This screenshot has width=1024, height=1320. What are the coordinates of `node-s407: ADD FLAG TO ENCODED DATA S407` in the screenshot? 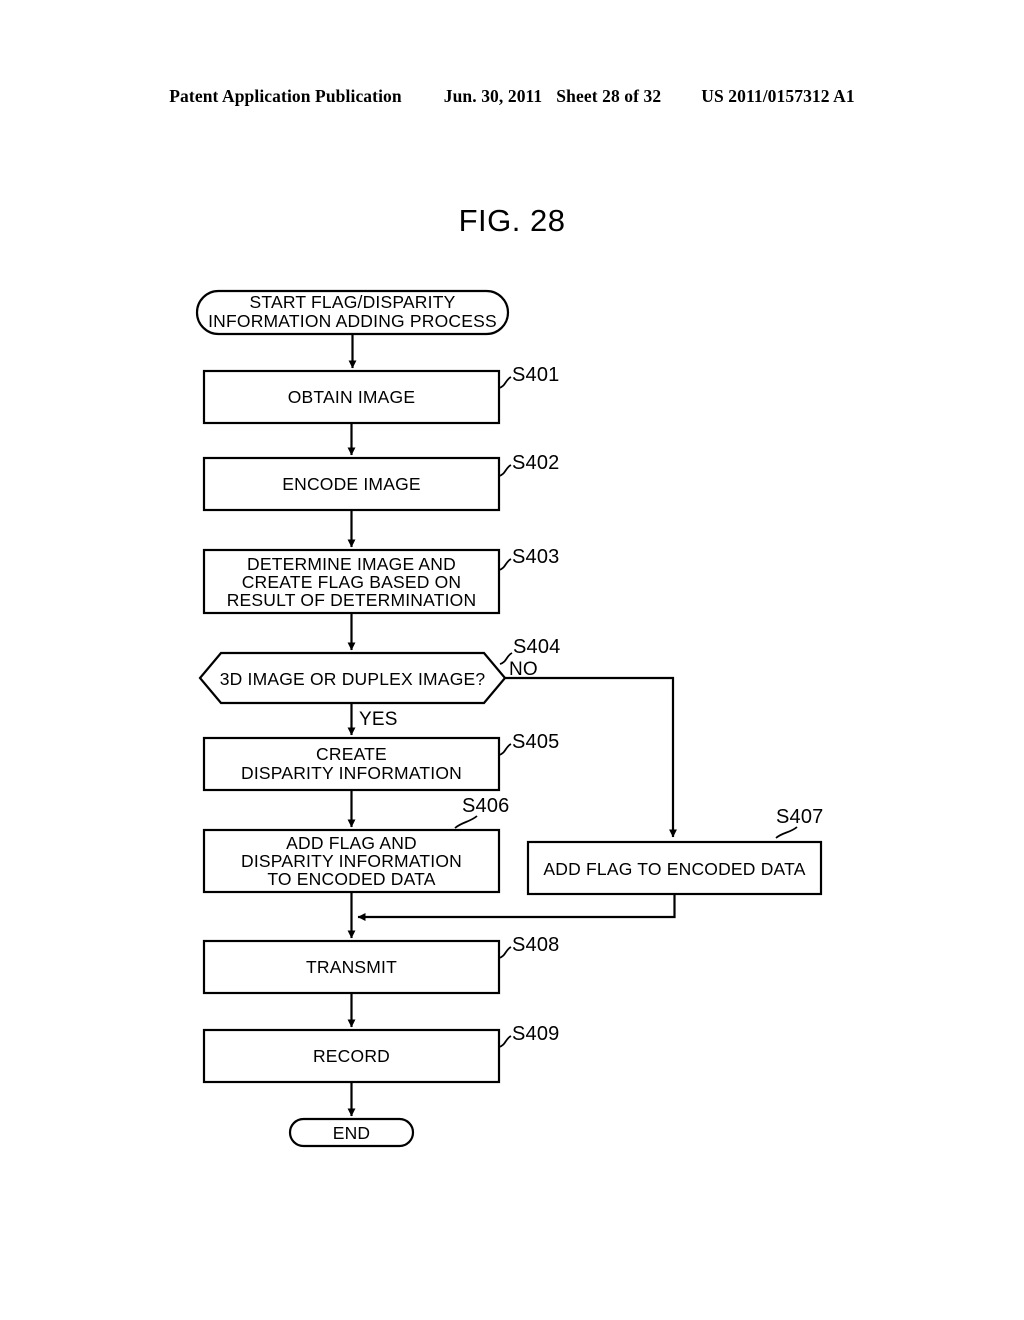 It's located at (675, 851).